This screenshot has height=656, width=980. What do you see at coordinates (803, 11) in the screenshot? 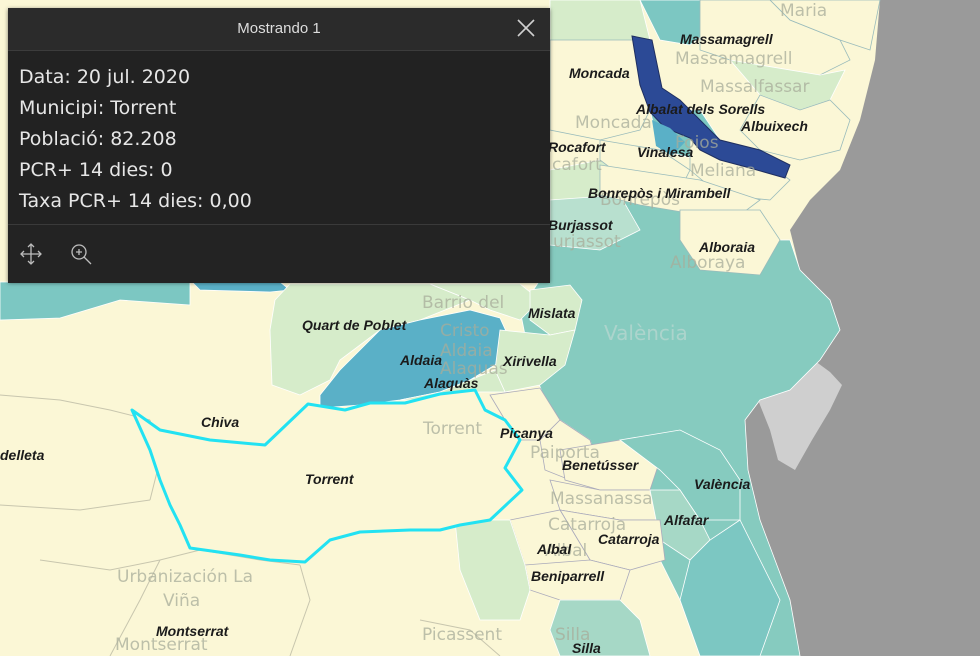
I see `basemap-label-maria: Maria` at bounding box center [803, 11].